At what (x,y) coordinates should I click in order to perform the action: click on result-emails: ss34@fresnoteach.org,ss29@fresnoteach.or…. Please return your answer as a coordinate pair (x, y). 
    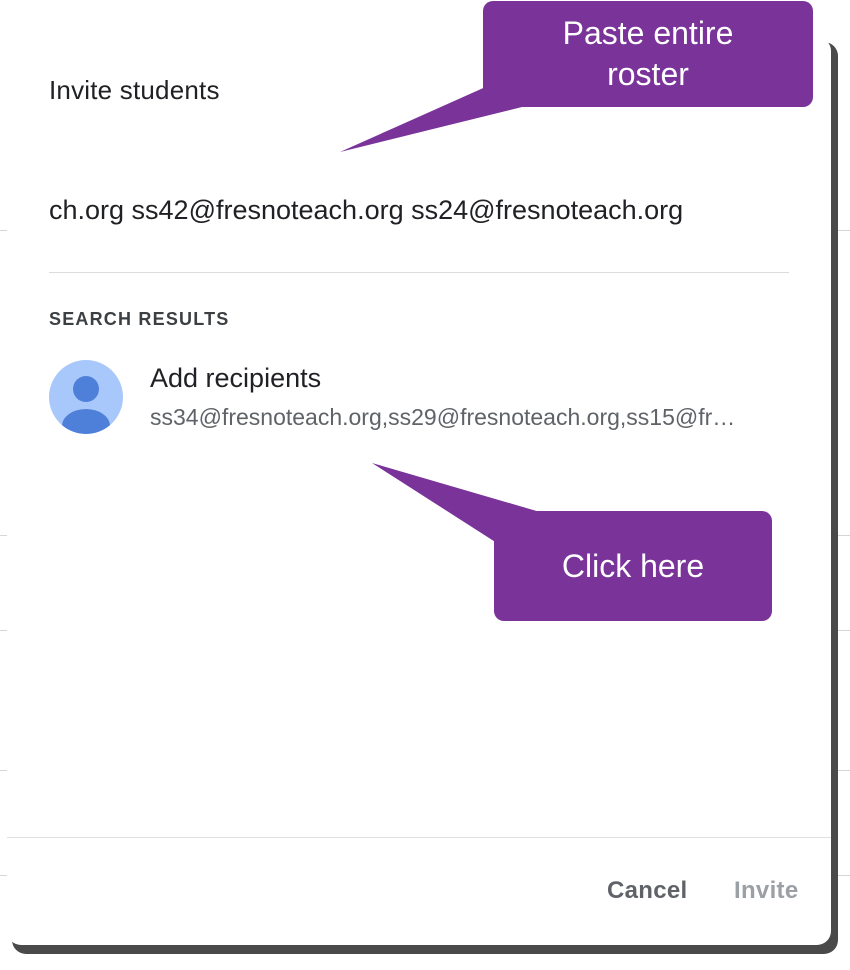
    Looking at the image, I should click on (443, 417).